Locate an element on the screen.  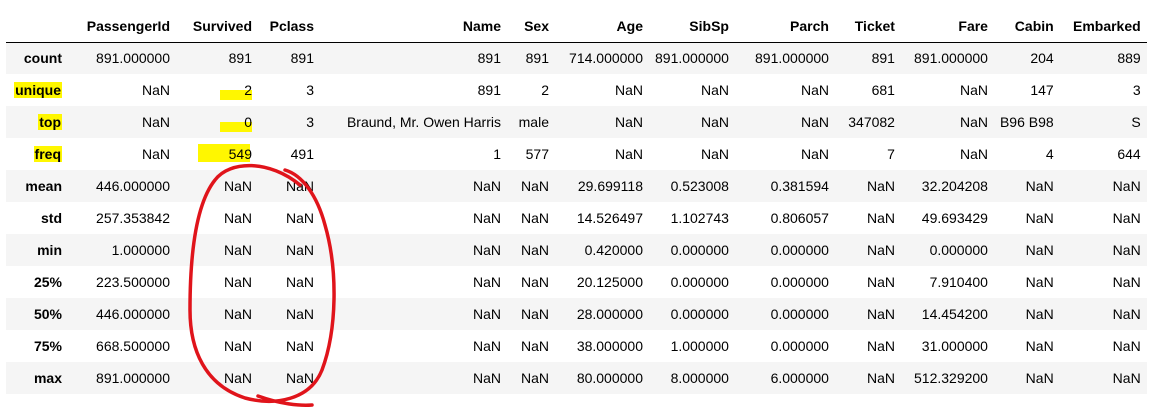
cell-value: 257.353842 is located at coordinates (133, 218).